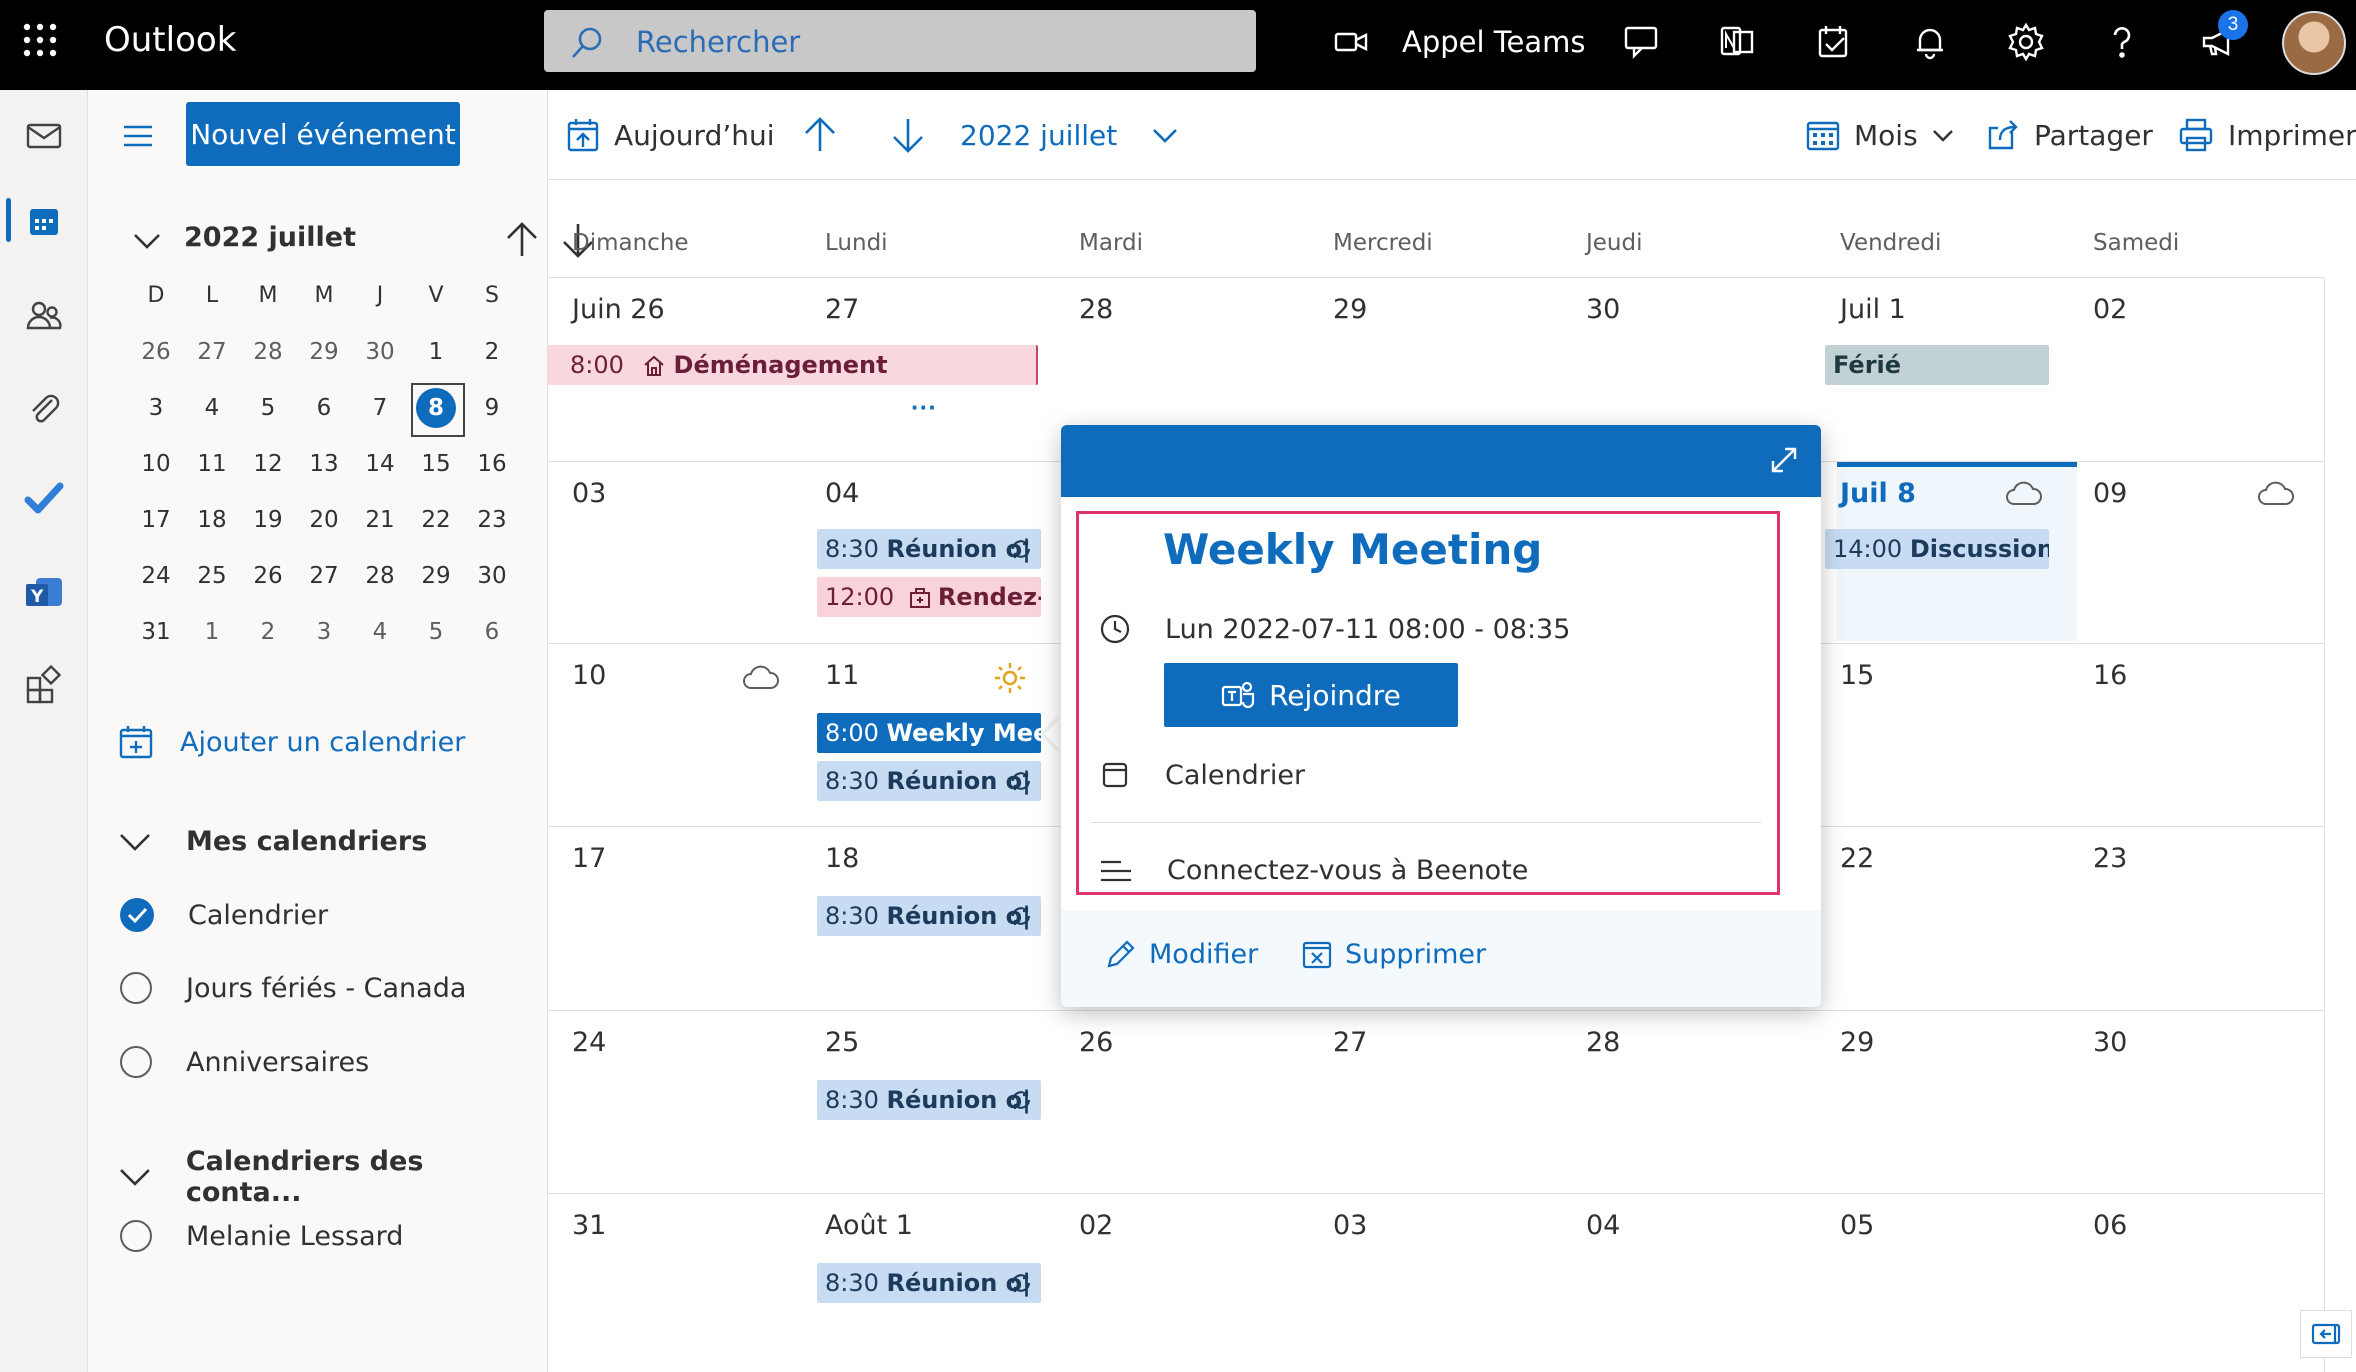 Image resolution: width=2356 pixels, height=1372 pixels. Describe the element at coordinates (44, 686) in the screenshot. I see `apps-icon` at that location.